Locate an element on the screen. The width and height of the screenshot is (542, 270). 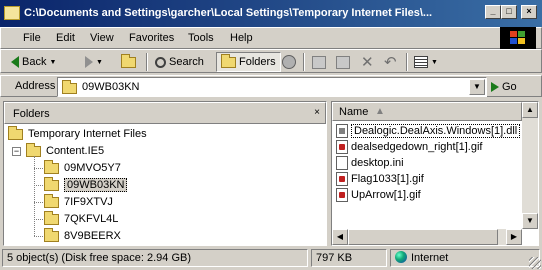
vertical-scrollbar is located at coordinates (530, 165).